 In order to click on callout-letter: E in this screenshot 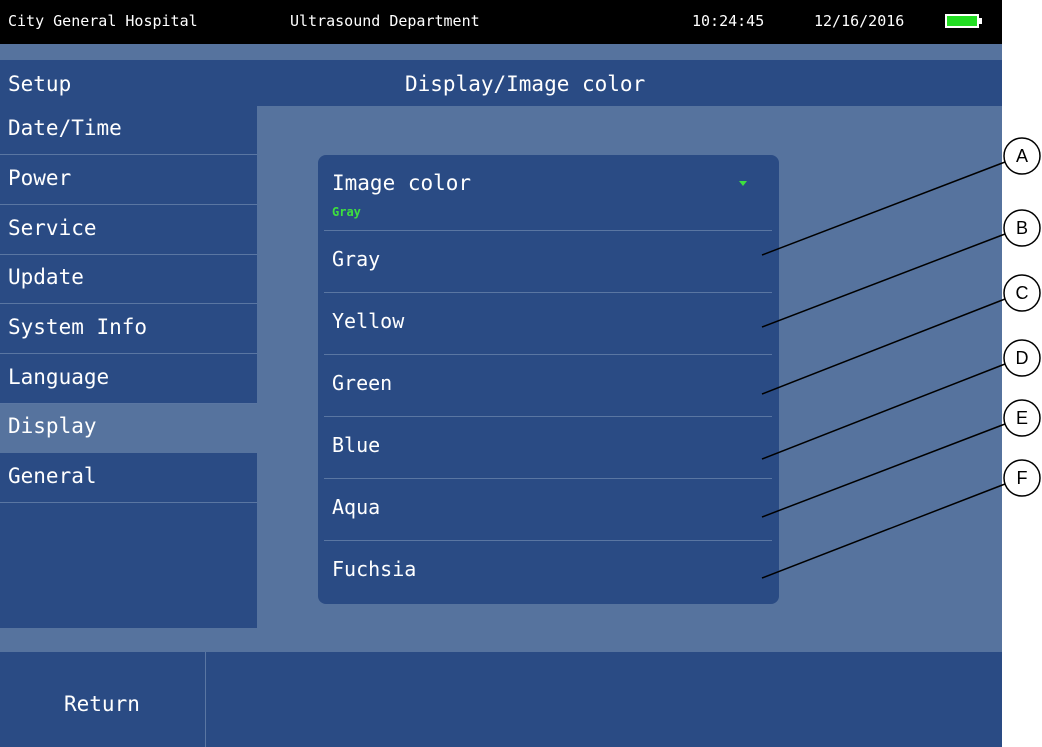, I will do `click(1022, 418)`.